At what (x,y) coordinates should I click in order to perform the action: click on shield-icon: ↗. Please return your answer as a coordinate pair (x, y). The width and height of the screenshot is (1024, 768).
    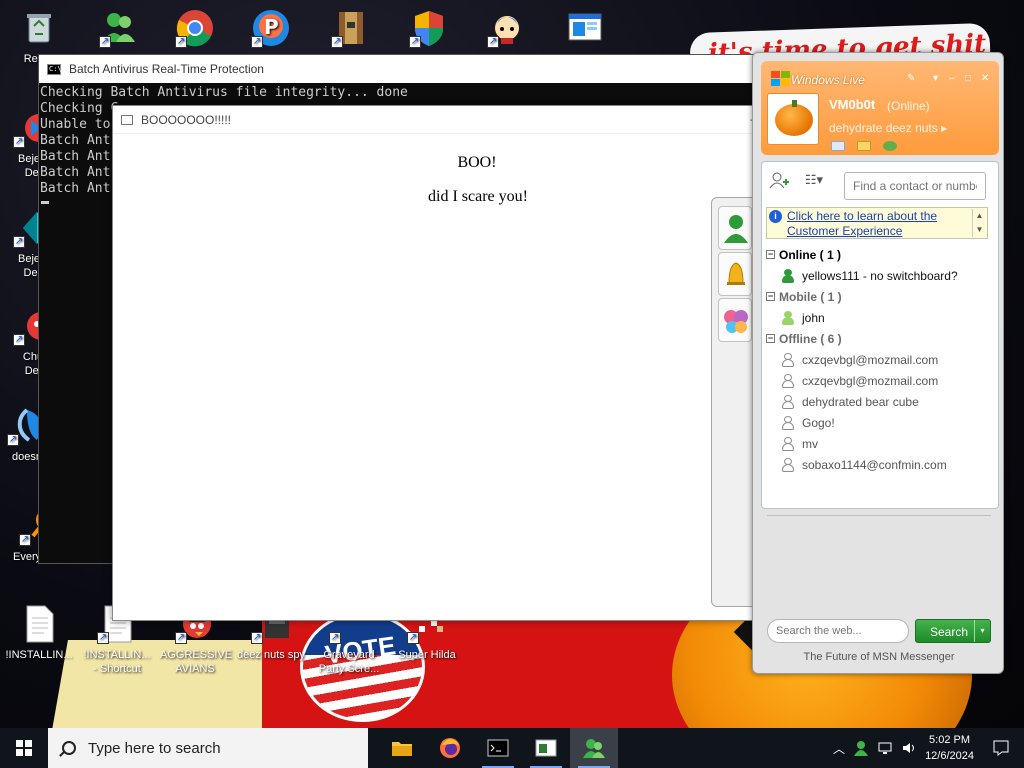
    Looking at the image, I should click on (429, 28).